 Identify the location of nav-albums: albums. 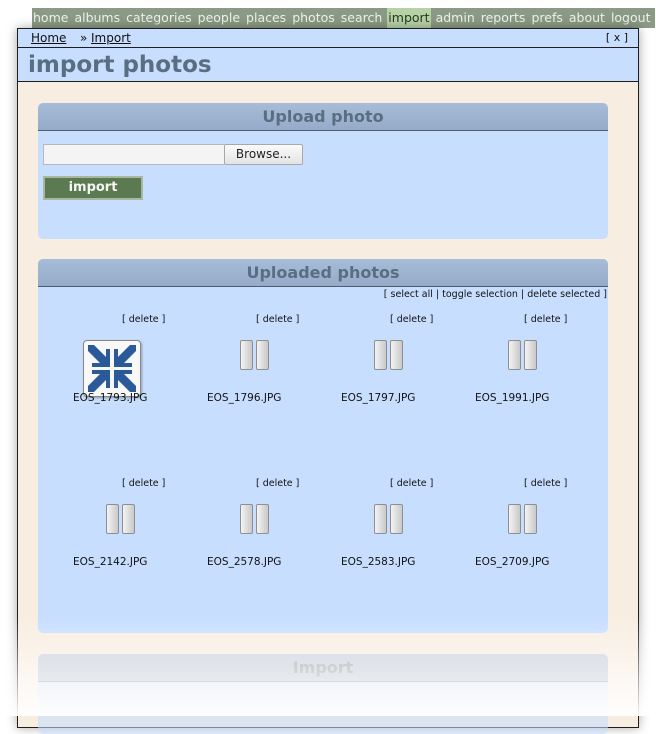
(97, 18).